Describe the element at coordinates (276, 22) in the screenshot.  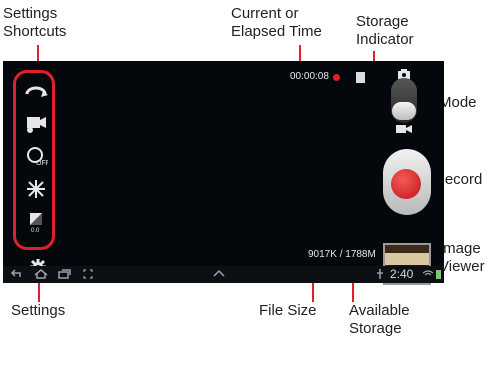
I see `current-time-callout: Current or Elapsed Time` at that location.